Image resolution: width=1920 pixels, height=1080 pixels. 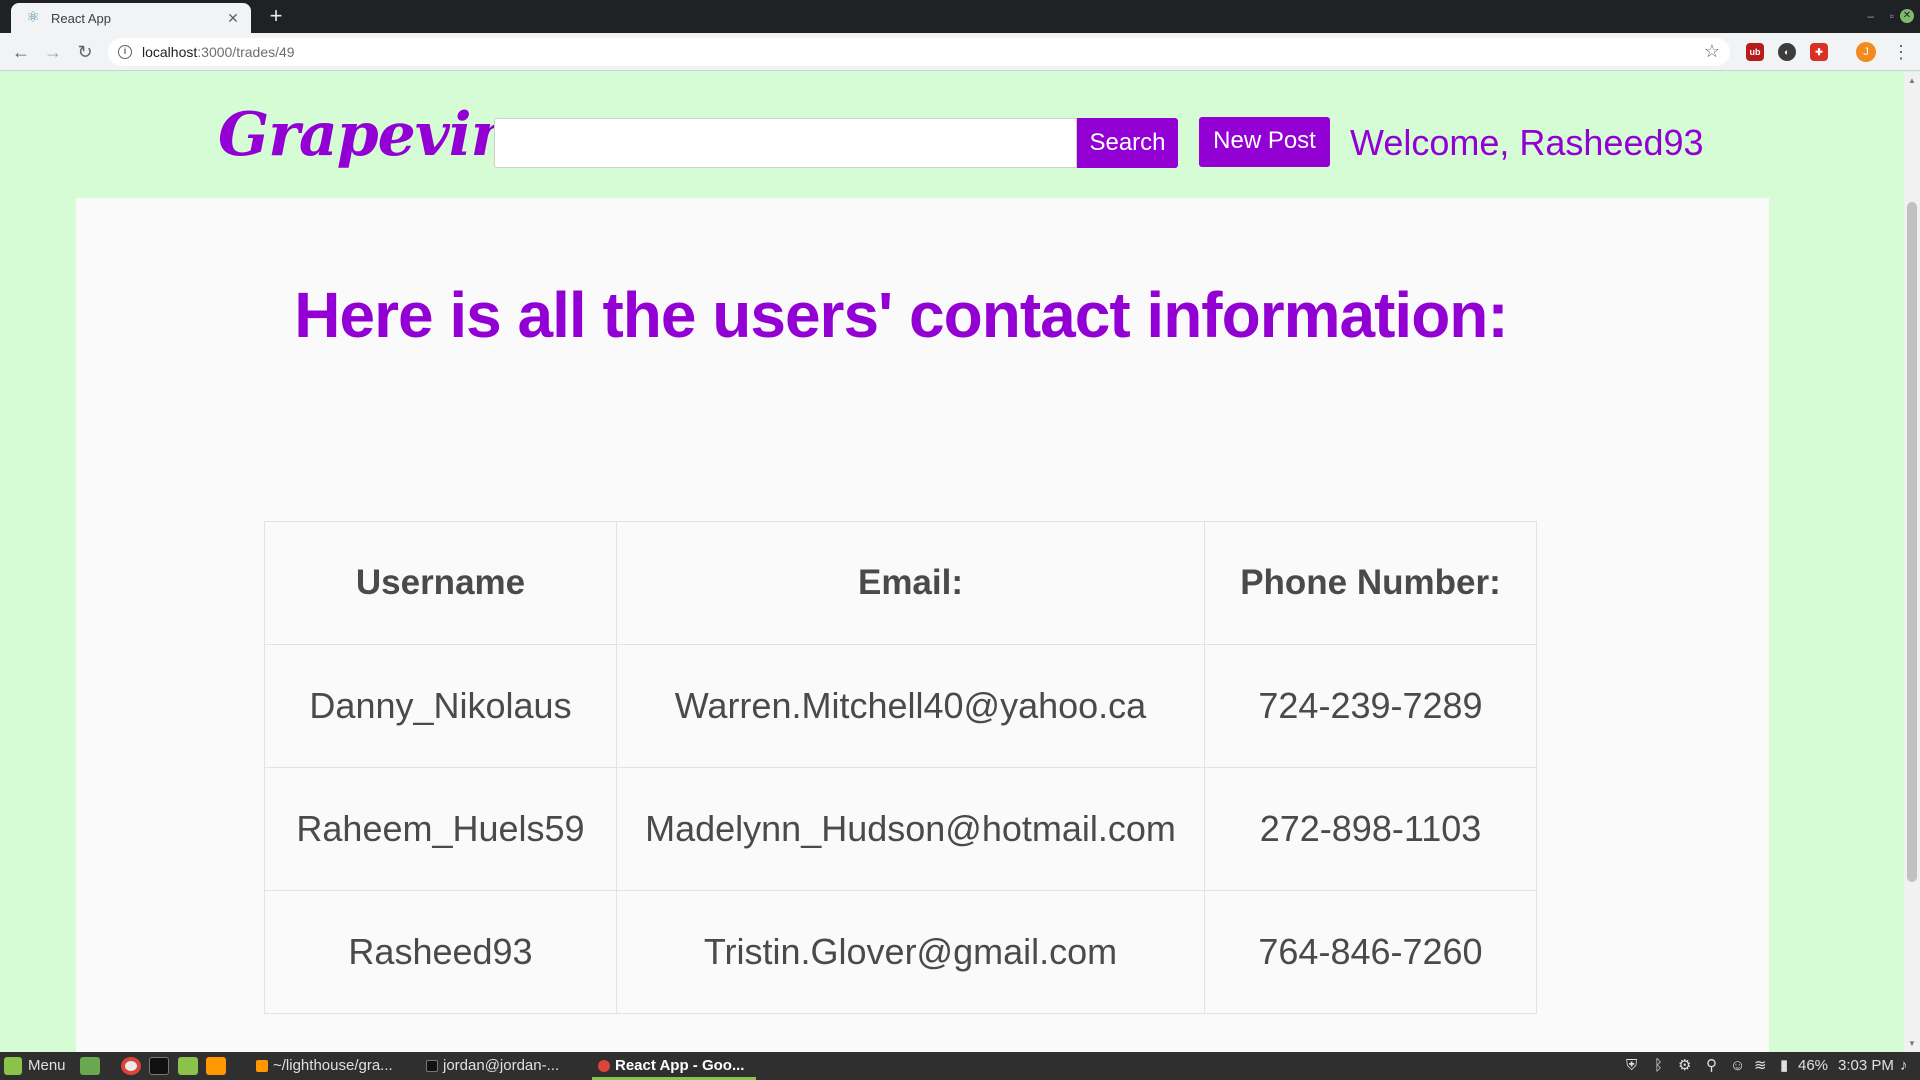 What do you see at coordinates (1787, 52) in the screenshot?
I see `extension-icon: ◐` at bounding box center [1787, 52].